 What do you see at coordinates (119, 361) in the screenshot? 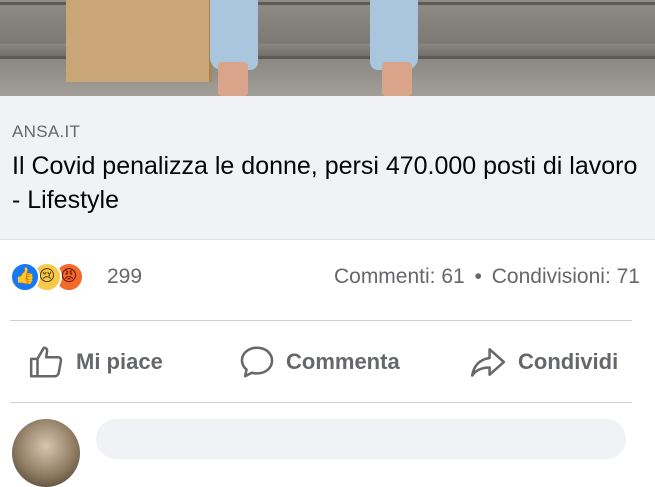
I see `like-label: Mi piace` at bounding box center [119, 361].